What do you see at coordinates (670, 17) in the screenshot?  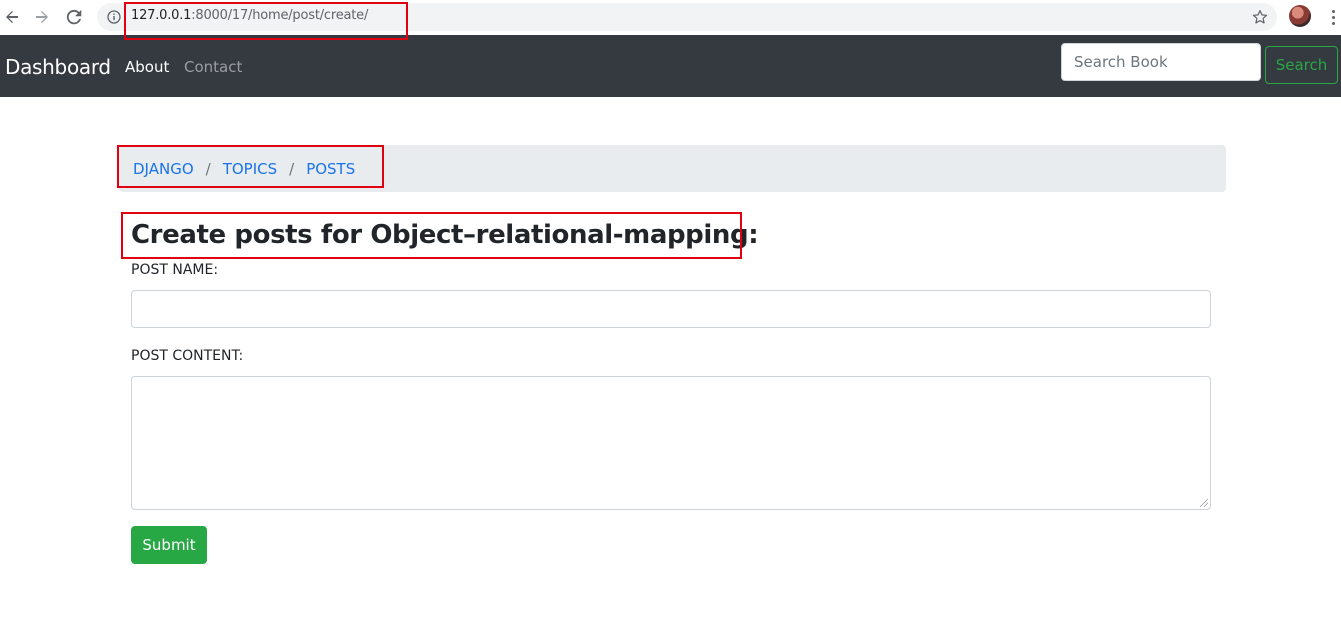 I see `browser-toolbar: 127.0.0.1:8000/17/home/post/create/` at bounding box center [670, 17].